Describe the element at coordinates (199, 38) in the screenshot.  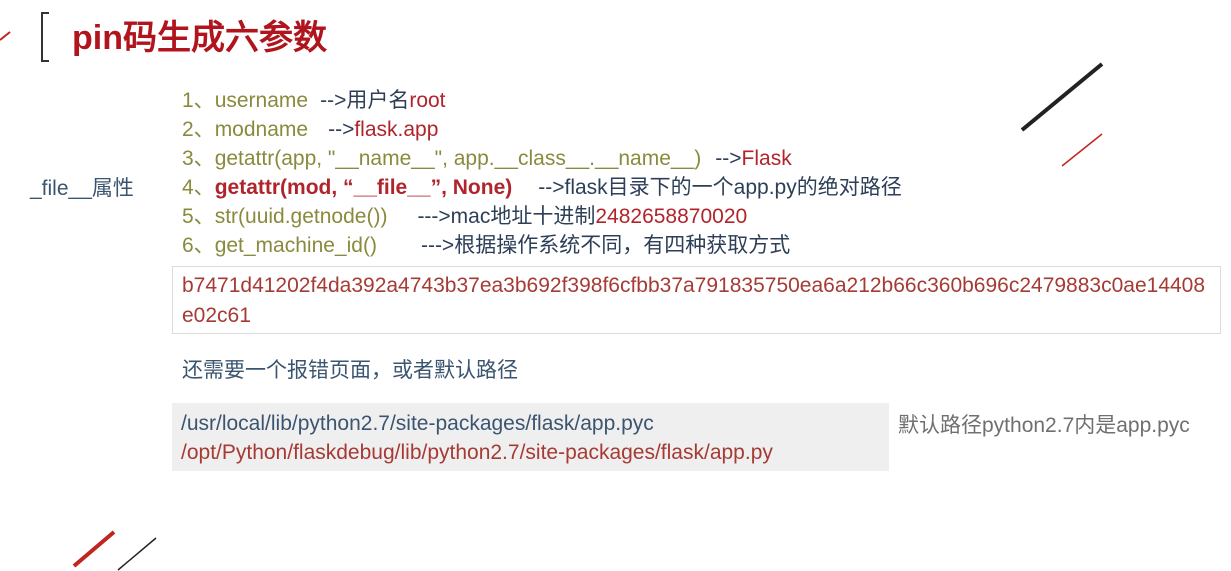
I see `page-title: pin码生成六参数` at that location.